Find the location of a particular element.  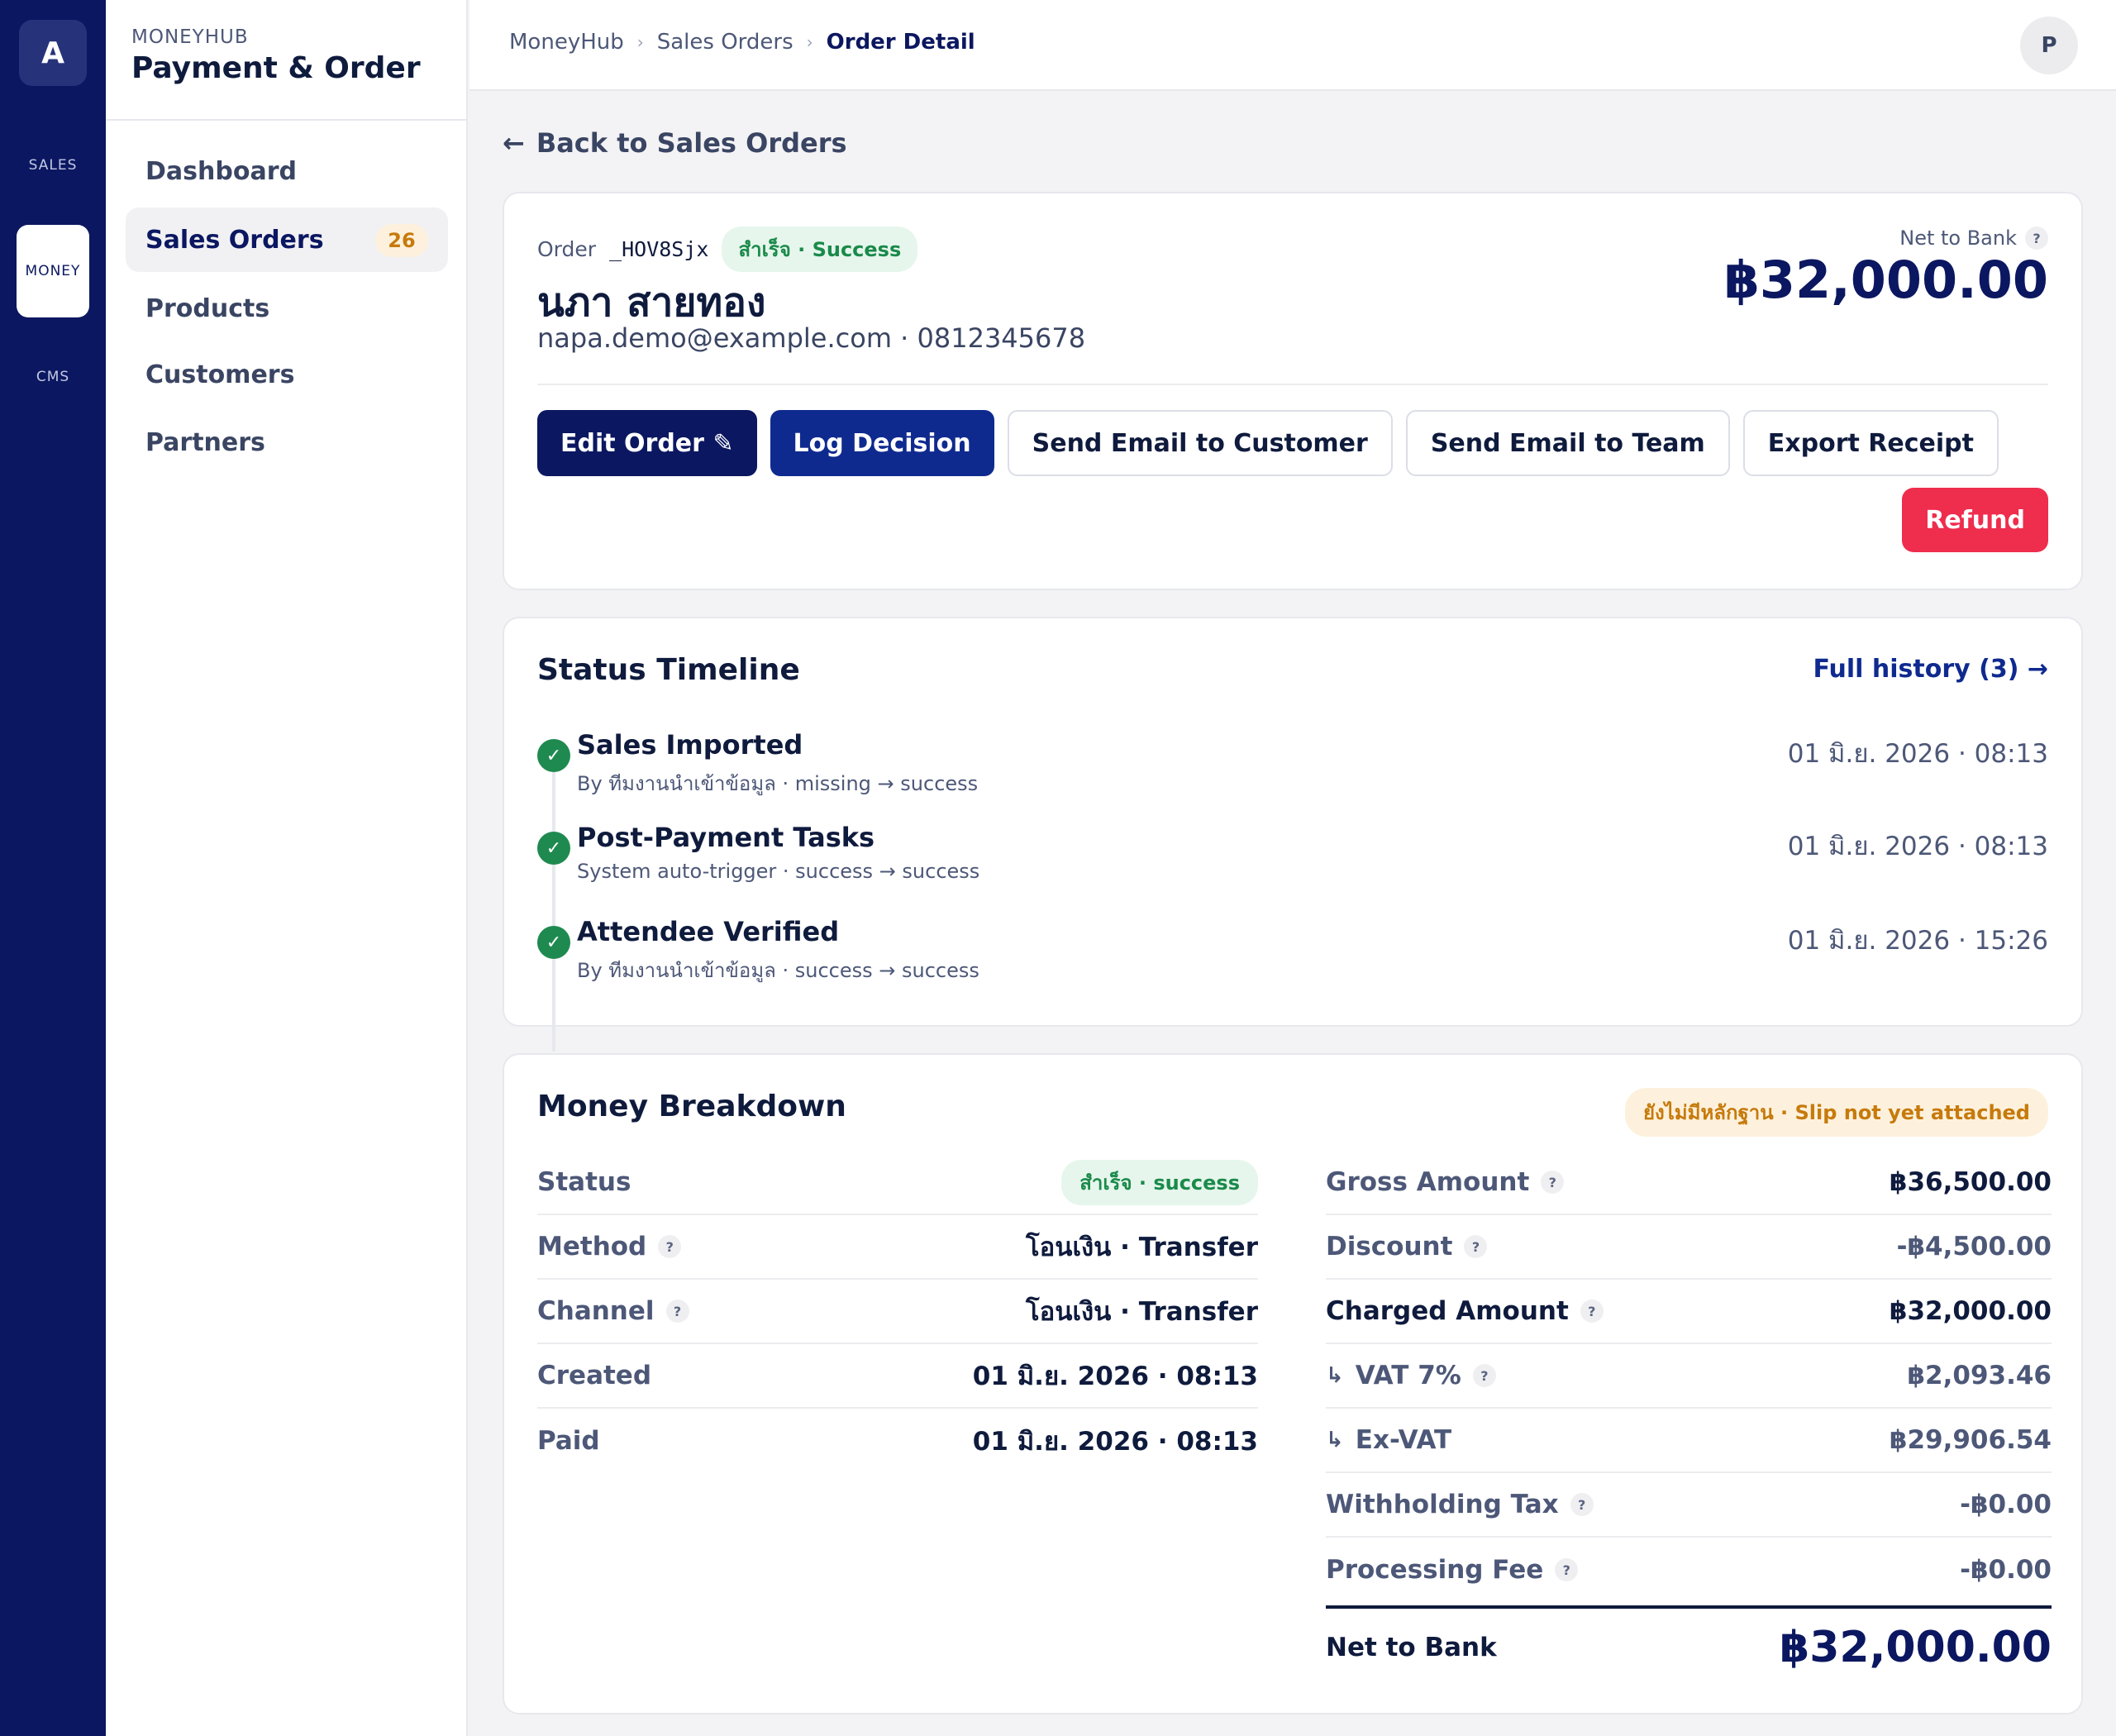

row-value: ฿36,500.00 is located at coordinates (1970, 1182).